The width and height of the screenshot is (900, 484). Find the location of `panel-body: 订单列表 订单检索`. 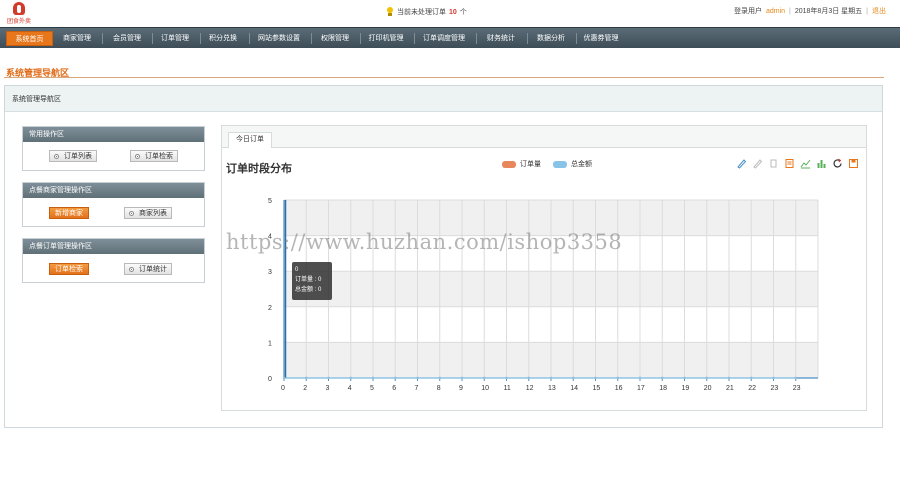

panel-body: 订单列表 订单检索 is located at coordinates (113, 156).